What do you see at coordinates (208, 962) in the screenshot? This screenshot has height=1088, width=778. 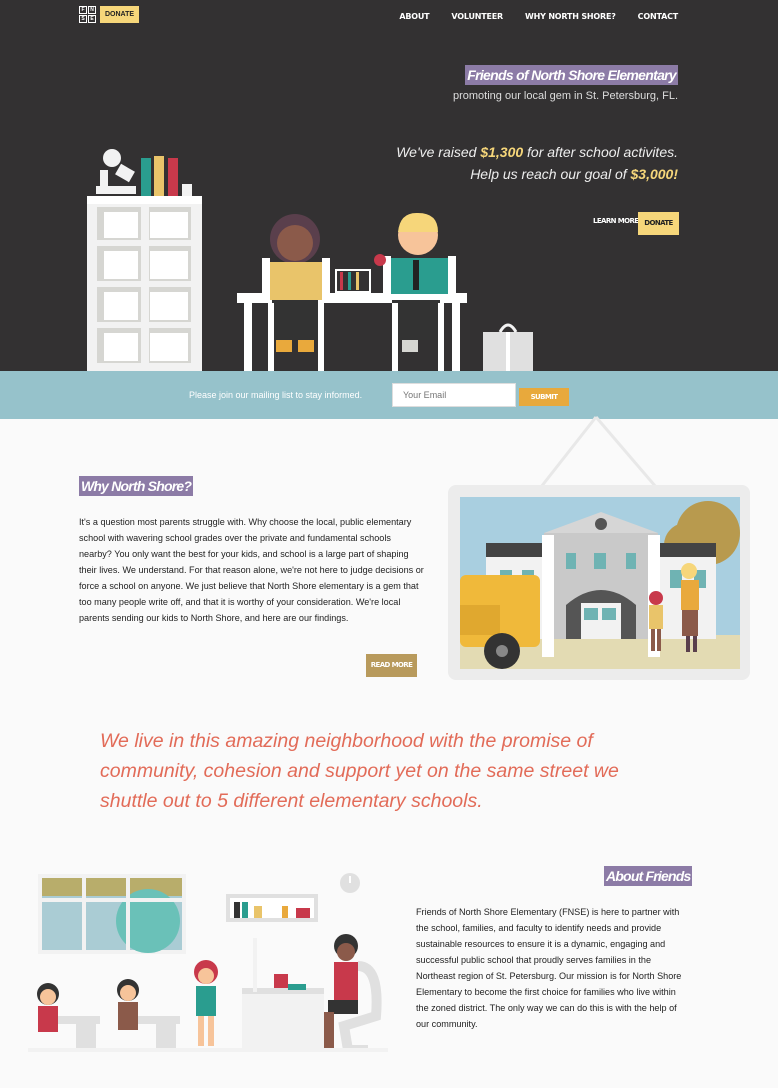 I see `classroom-kids-illustration` at bounding box center [208, 962].